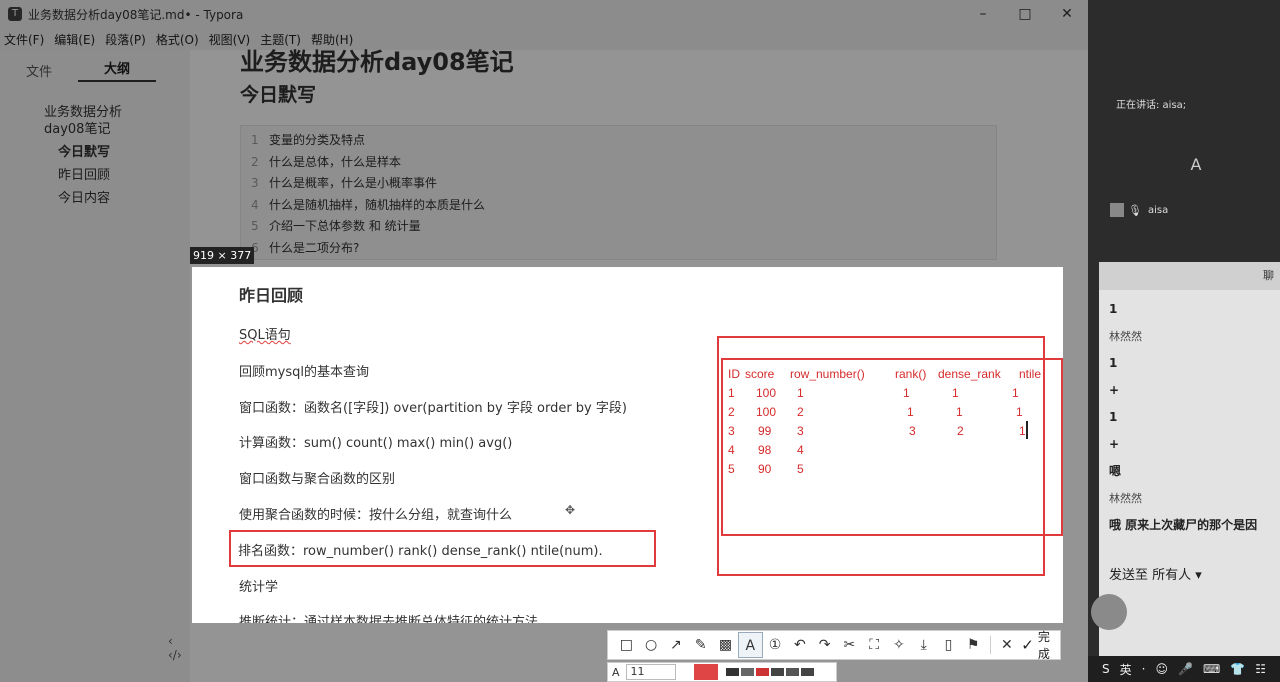 The height and width of the screenshot is (682, 1280). Describe the element at coordinates (874, 645) in the screenshot. I see `ocr-icon: ⛶` at that location.